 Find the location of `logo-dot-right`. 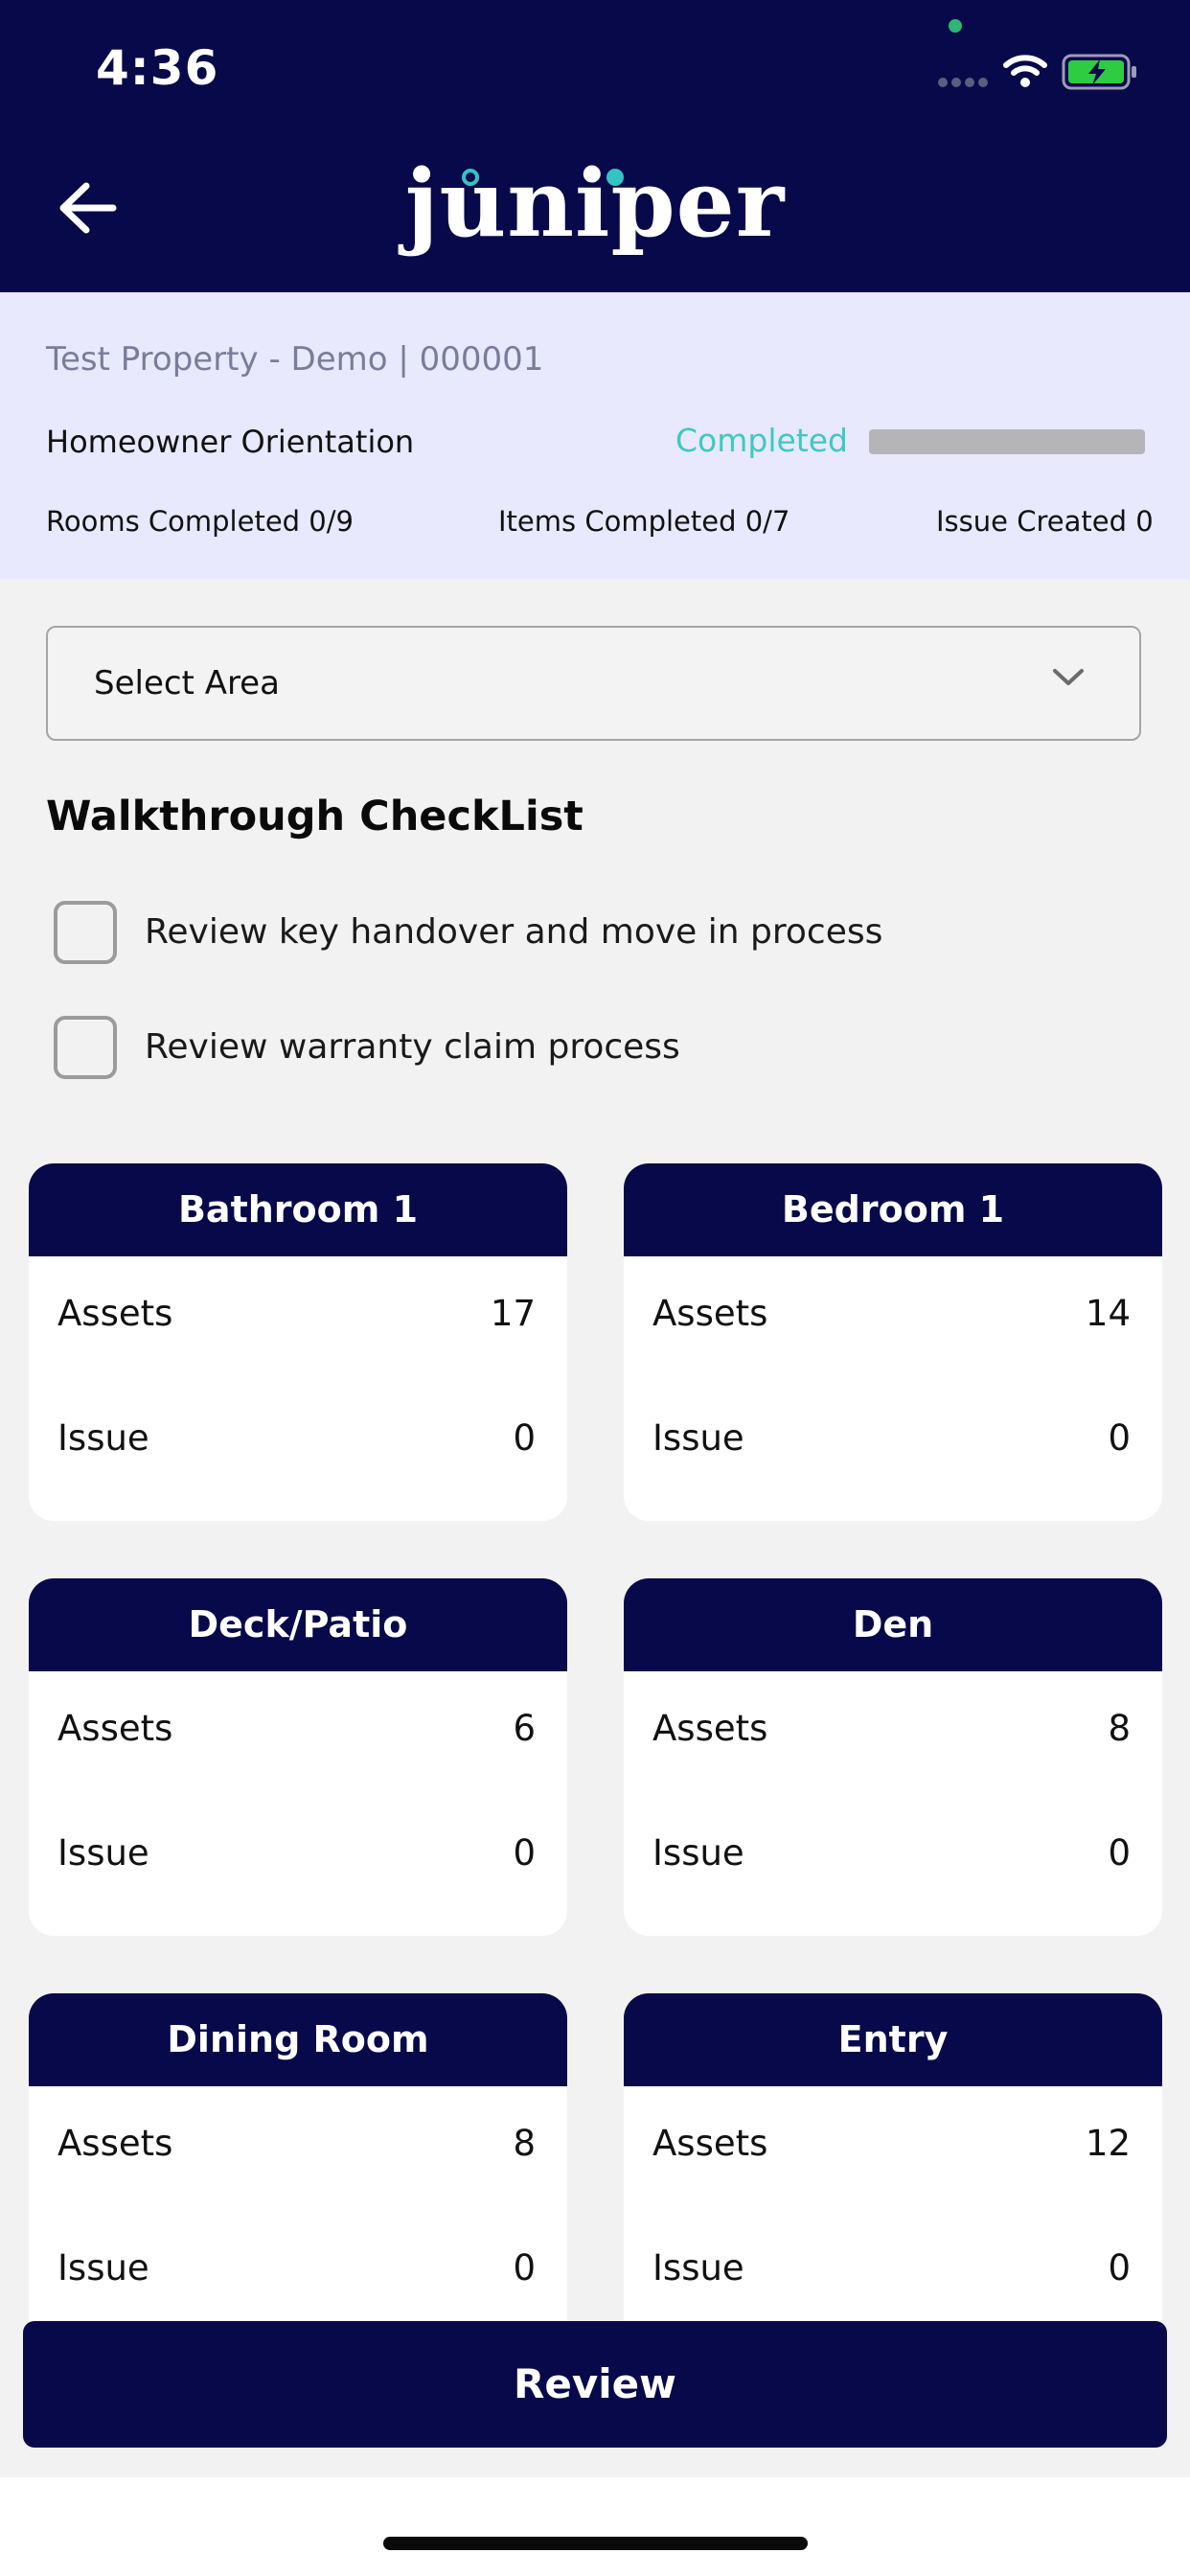

logo-dot-right is located at coordinates (615, 177).